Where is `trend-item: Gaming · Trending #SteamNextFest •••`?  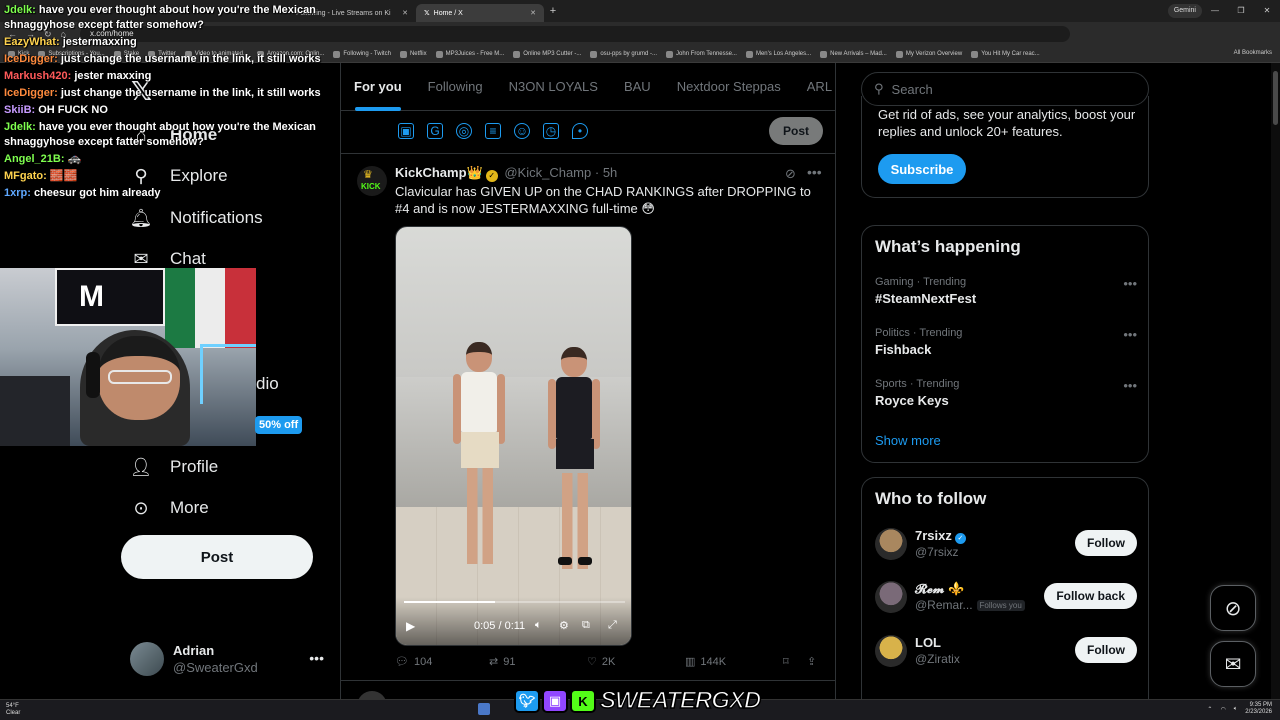 trend-item: Gaming · Trending #SteamNextFest ••• is located at coordinates (1006, 296).